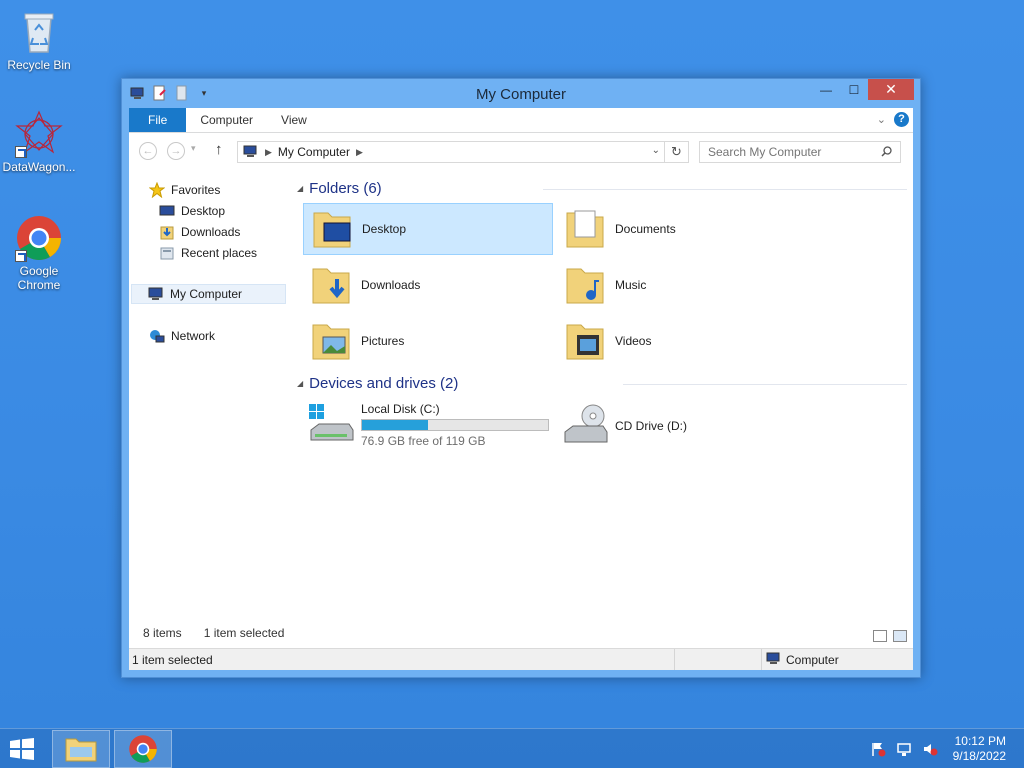 This screenshot has width=1024, height=768. I want to click on network-status-icon, so click(904, 749).